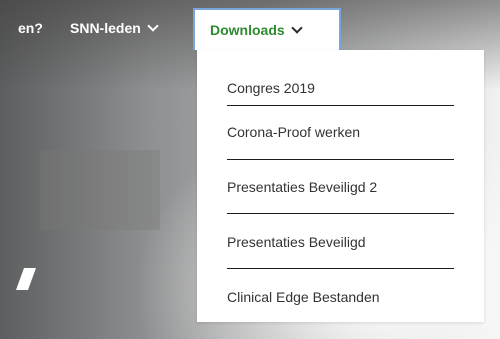  I want to click on nav-item-downloads: Downloads, so click(267, 29).